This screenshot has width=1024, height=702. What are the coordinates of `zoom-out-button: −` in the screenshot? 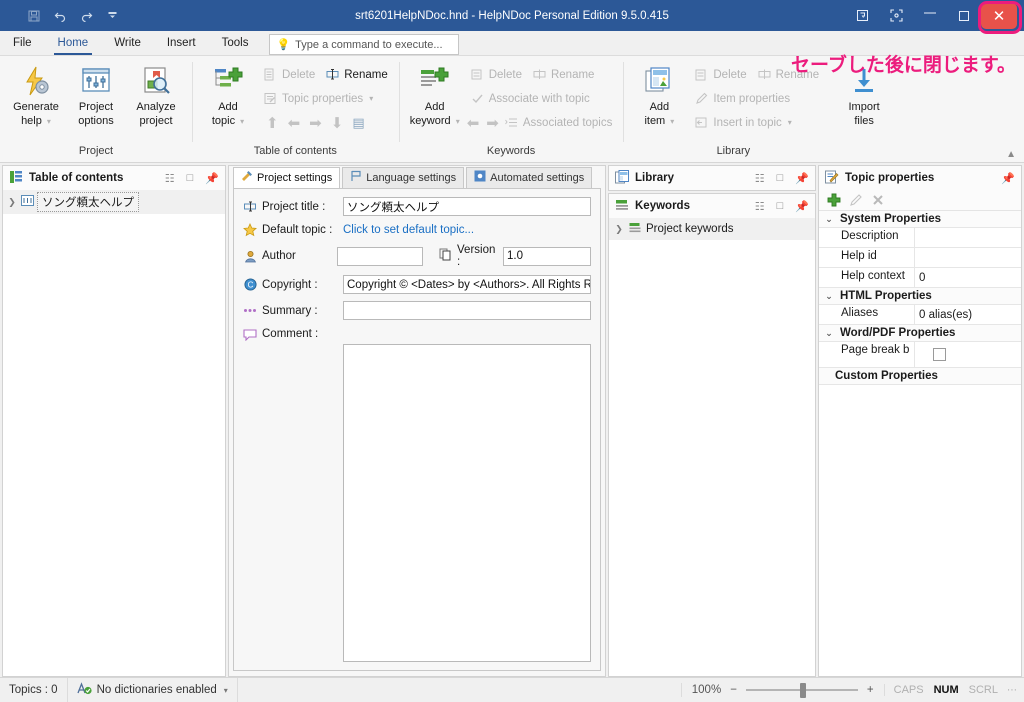 It's located at (733, 690).